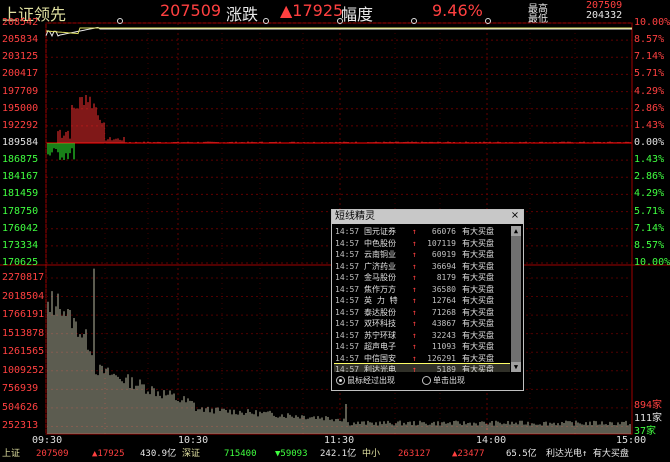 The height and width of the screenshot is (462, 670). What do you see at coordinates (20, 91) in the screenshot?
I see `price-label-left: 197709` at bounding box center [20, 91].